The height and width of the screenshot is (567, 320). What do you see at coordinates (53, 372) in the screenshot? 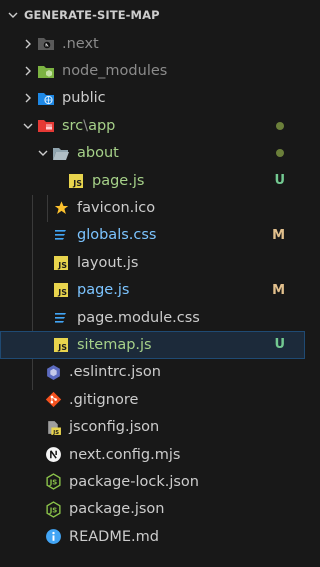
I see `eslint-icon` at bounding box center [53, 372].